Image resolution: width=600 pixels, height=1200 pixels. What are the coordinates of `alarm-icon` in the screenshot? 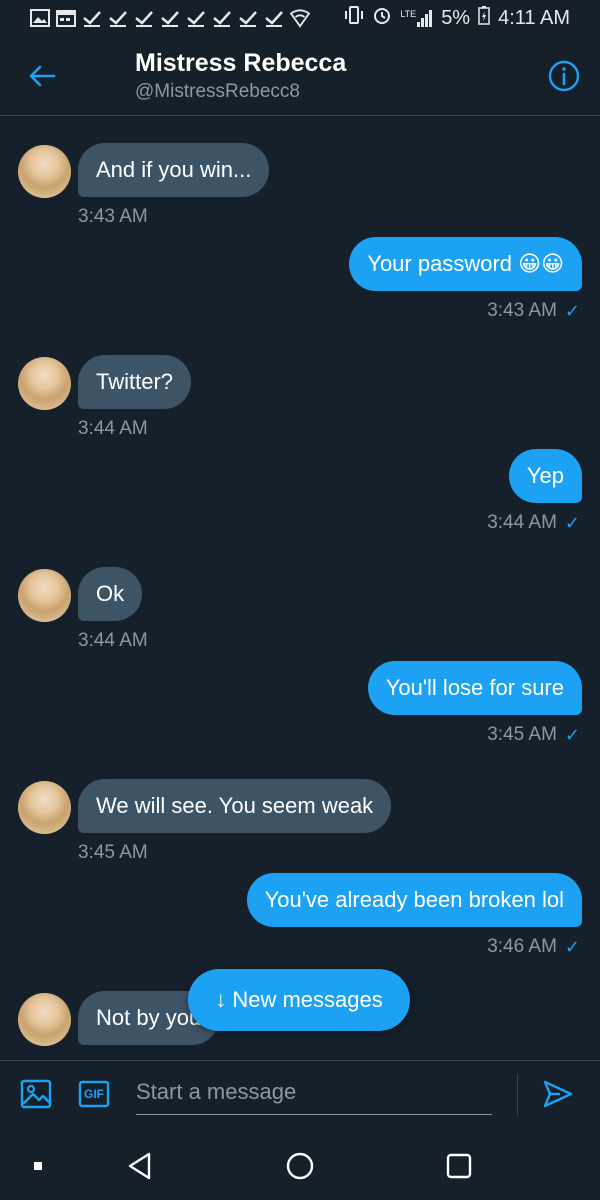 It's located at (382, 18).